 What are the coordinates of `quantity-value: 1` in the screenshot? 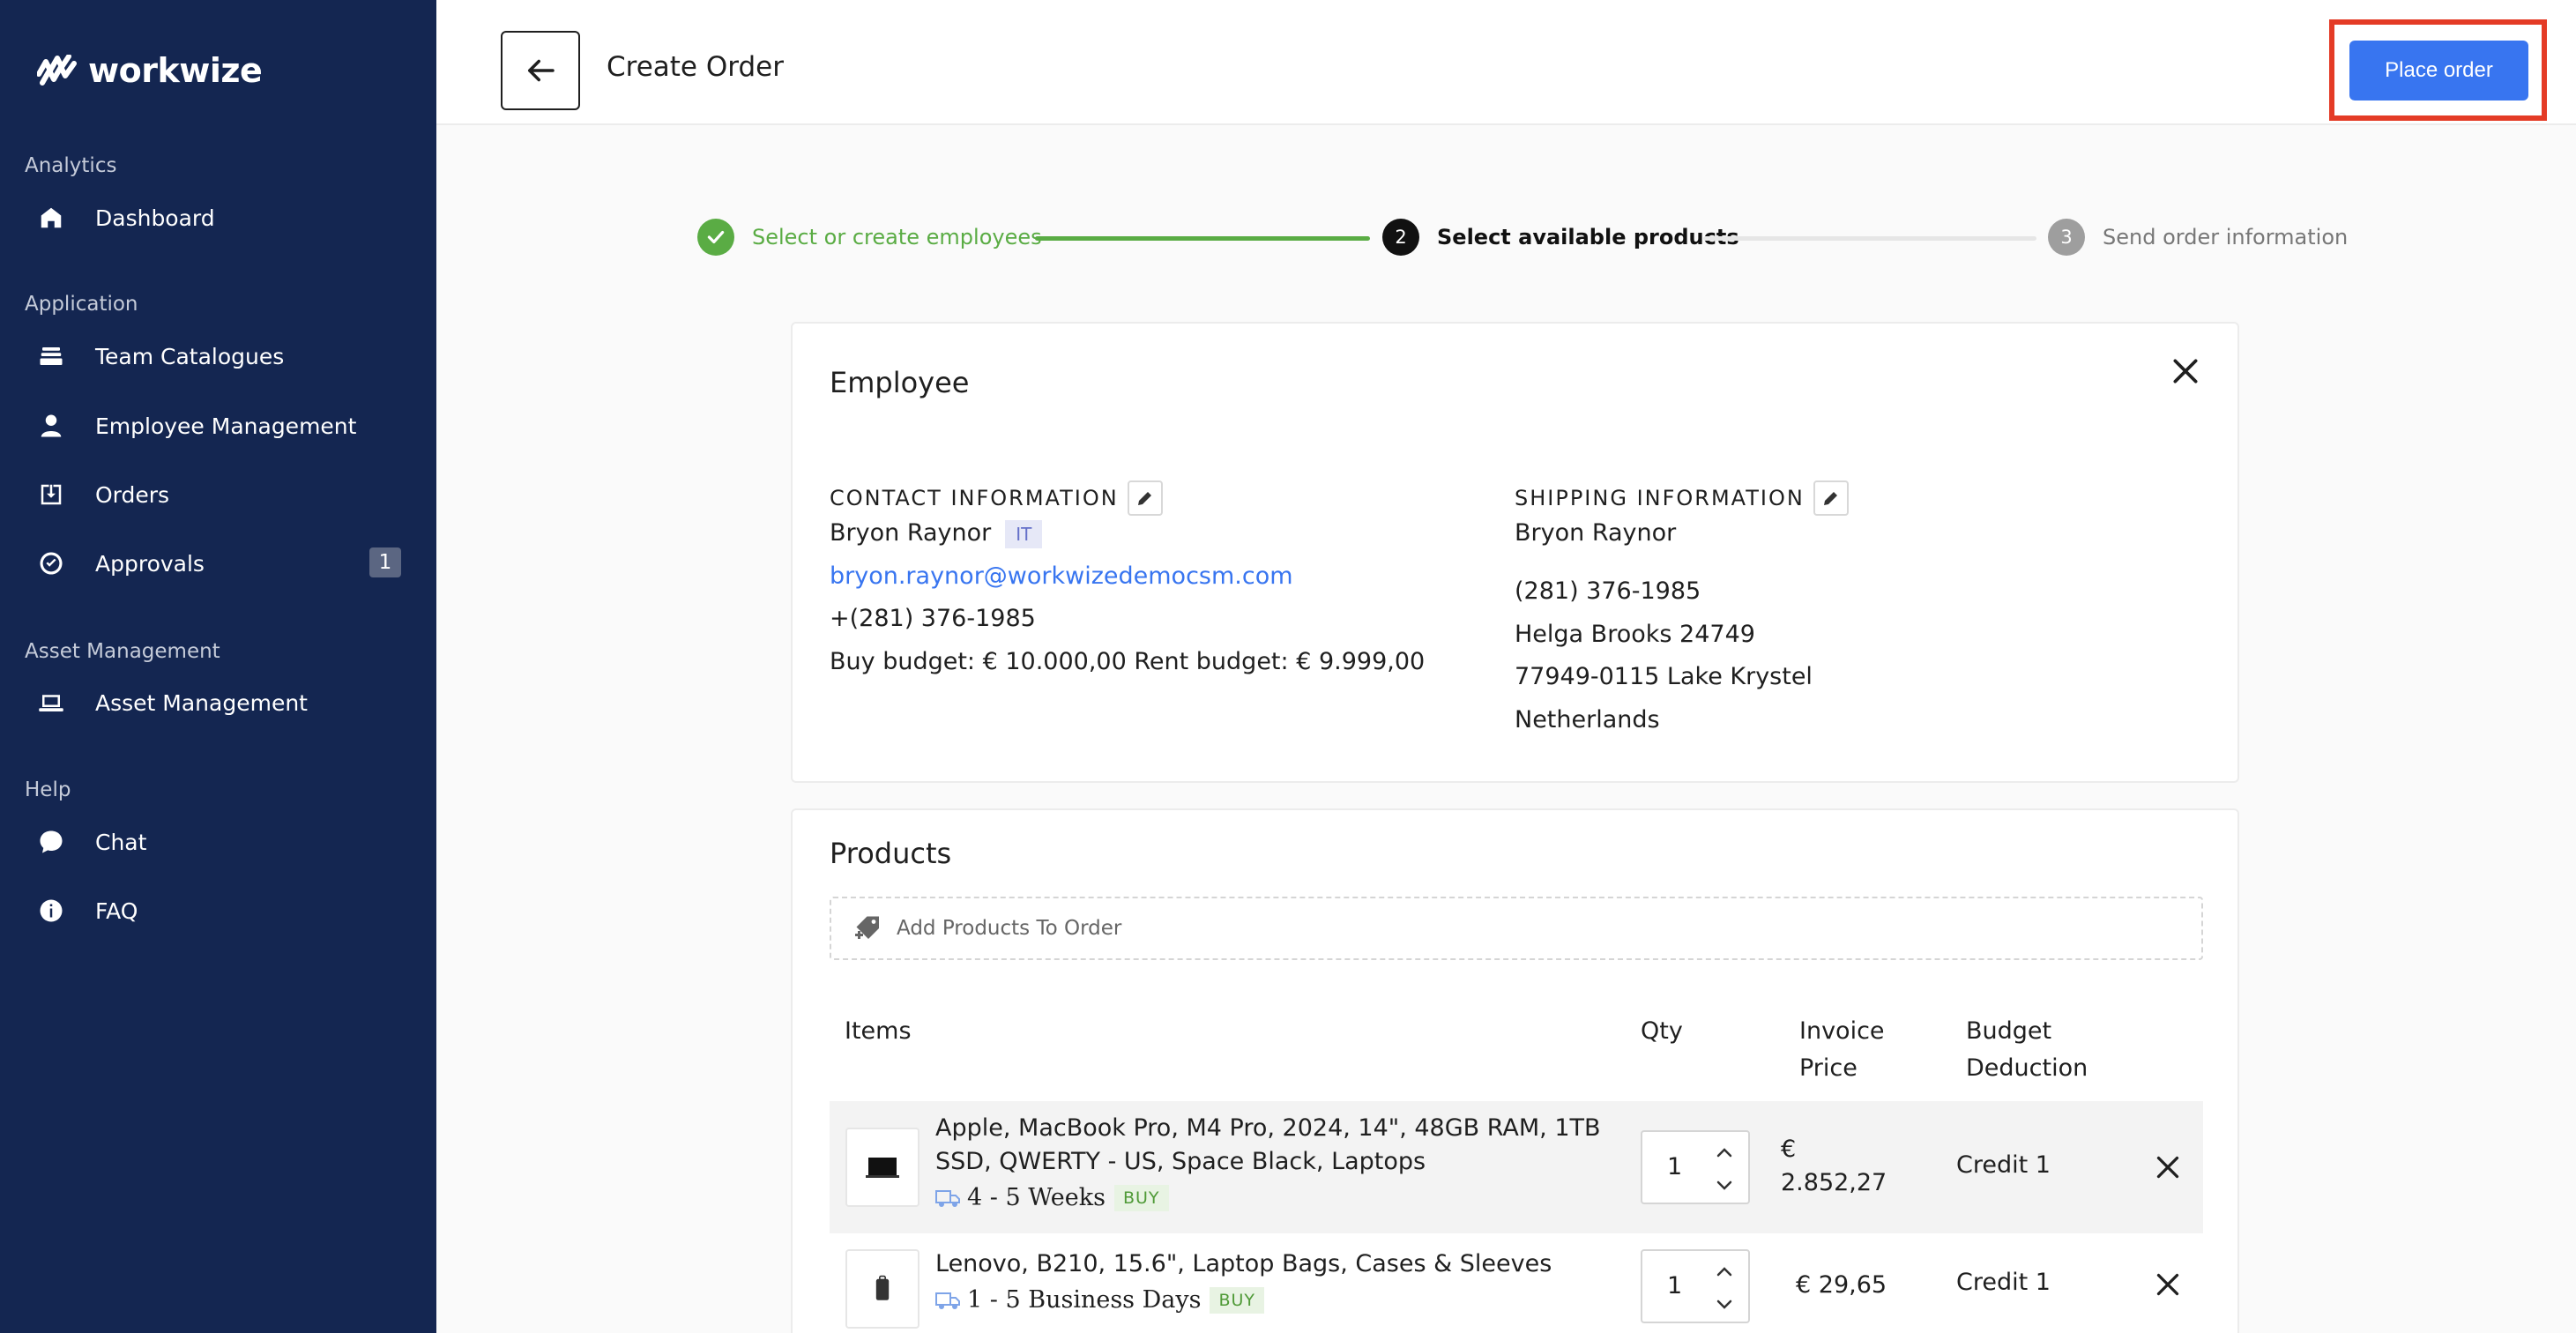 It's located at (1675, 1285).